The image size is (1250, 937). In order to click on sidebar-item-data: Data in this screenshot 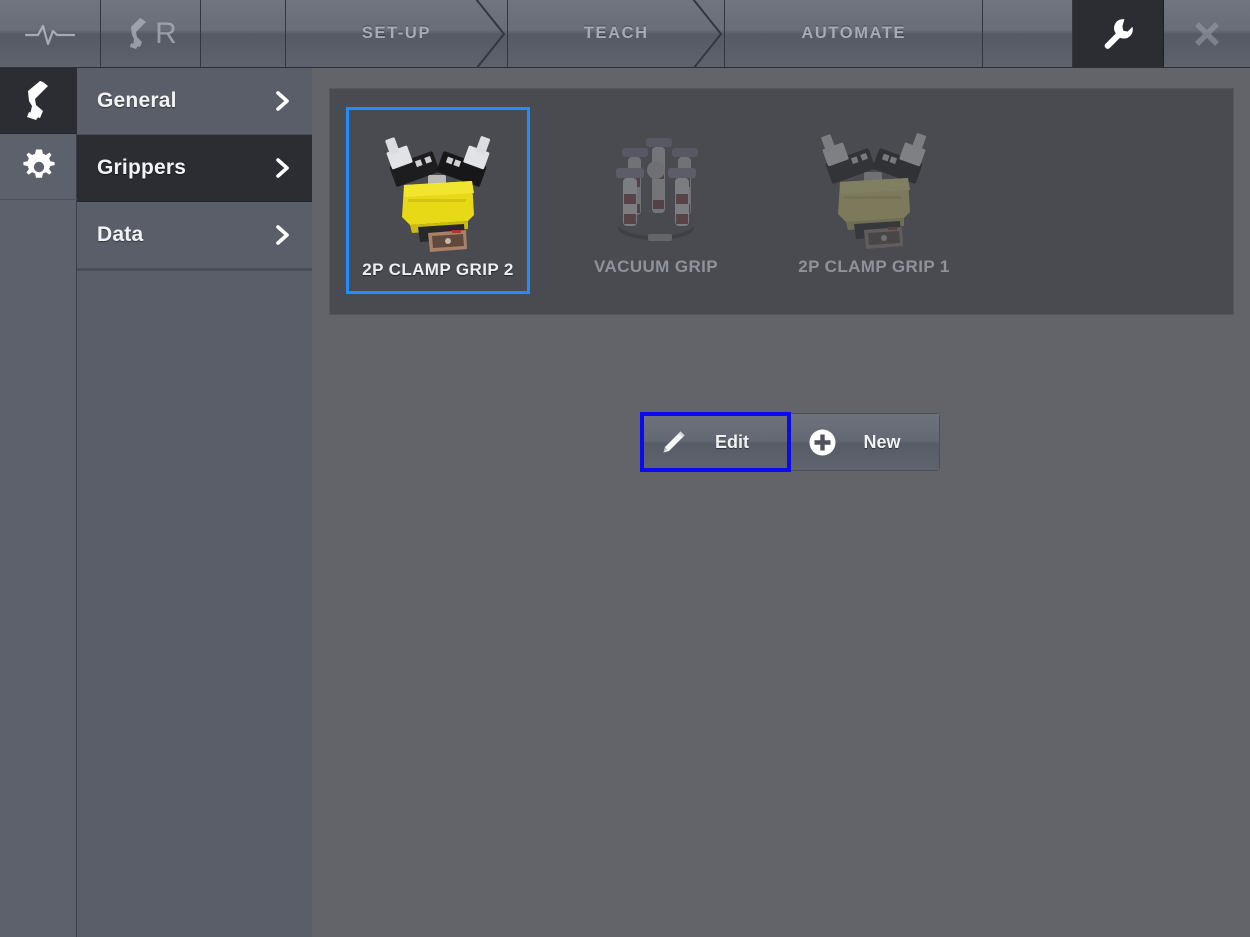, I will do `click(194, 235)`.